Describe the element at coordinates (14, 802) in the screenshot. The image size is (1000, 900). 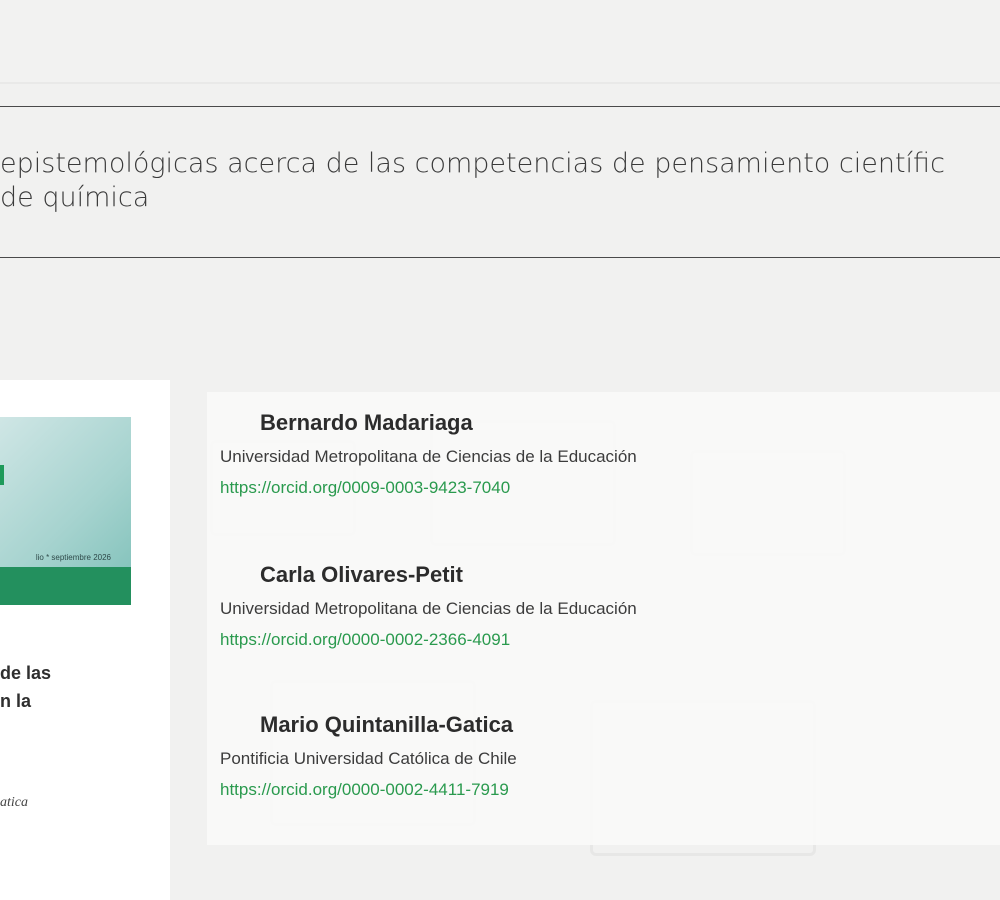
I see `cover-author: atica` at that location.